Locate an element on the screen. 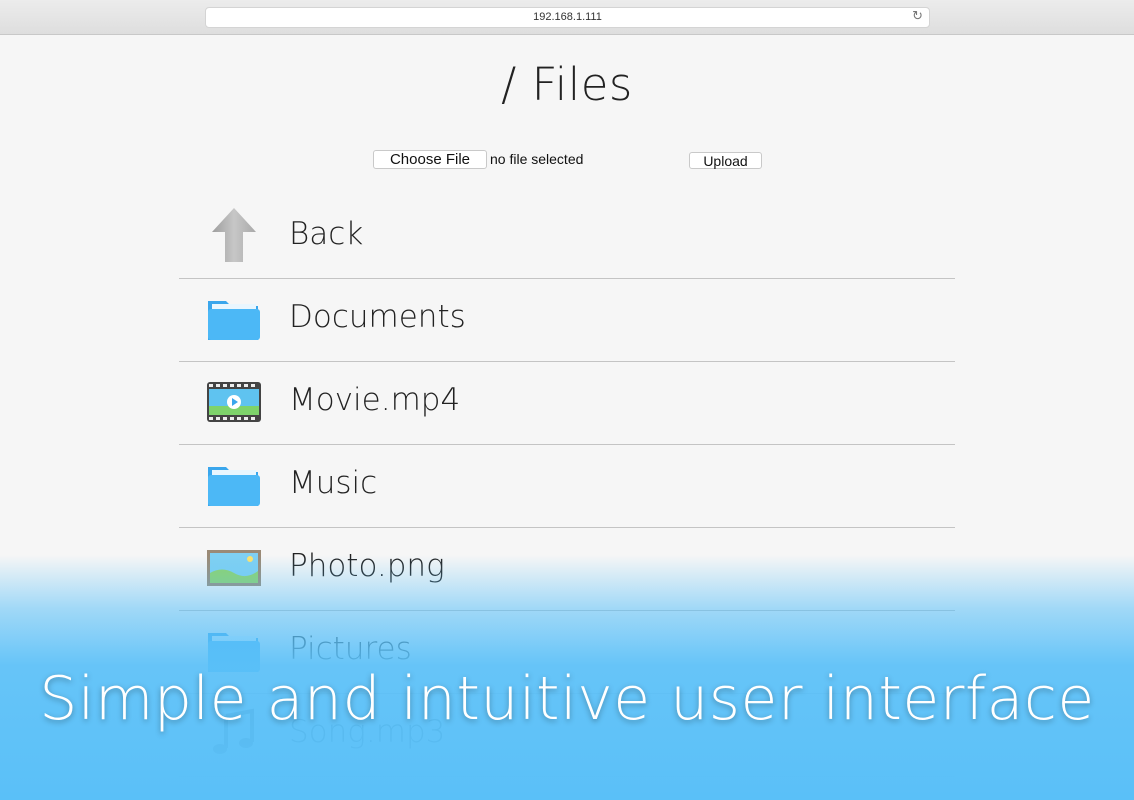 The height and width of the screenshot is (800, 1134). browser-toolbar: 192.168.1.111 ↻ is located at coordinates (567, 17).